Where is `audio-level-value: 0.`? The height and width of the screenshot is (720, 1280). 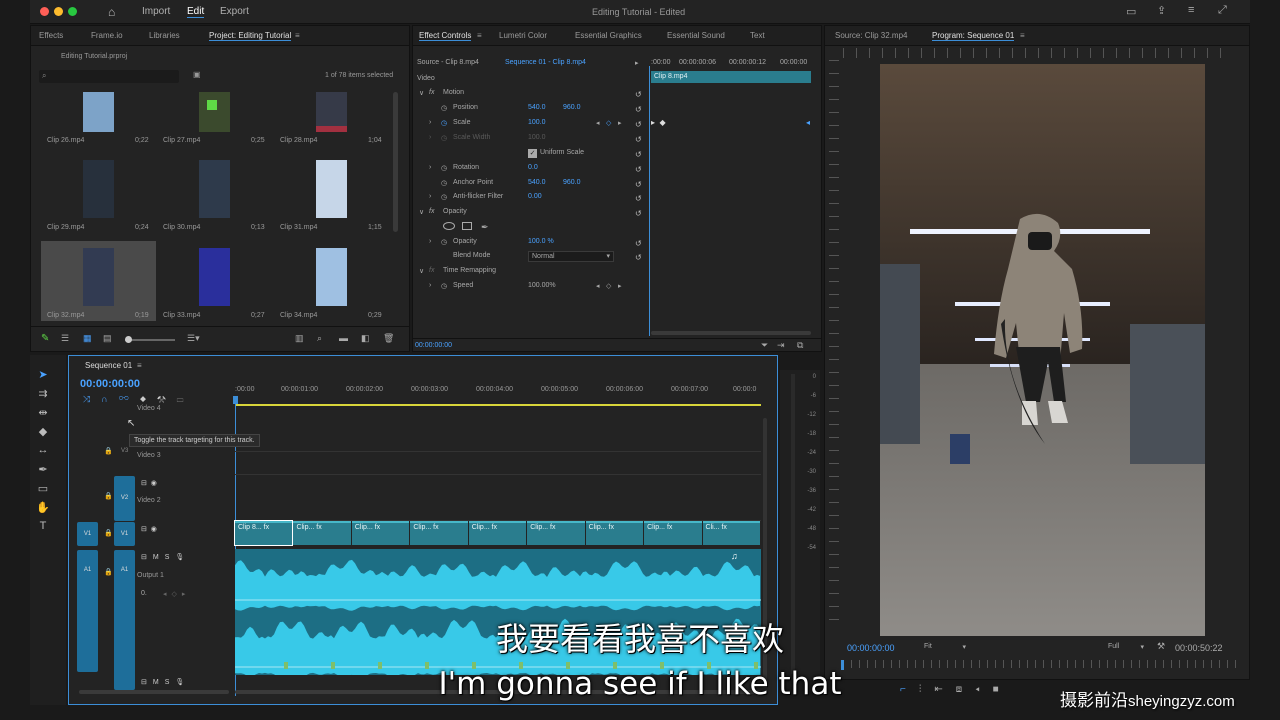
audio-level-value: 0. is located at coordinates (144, 593).